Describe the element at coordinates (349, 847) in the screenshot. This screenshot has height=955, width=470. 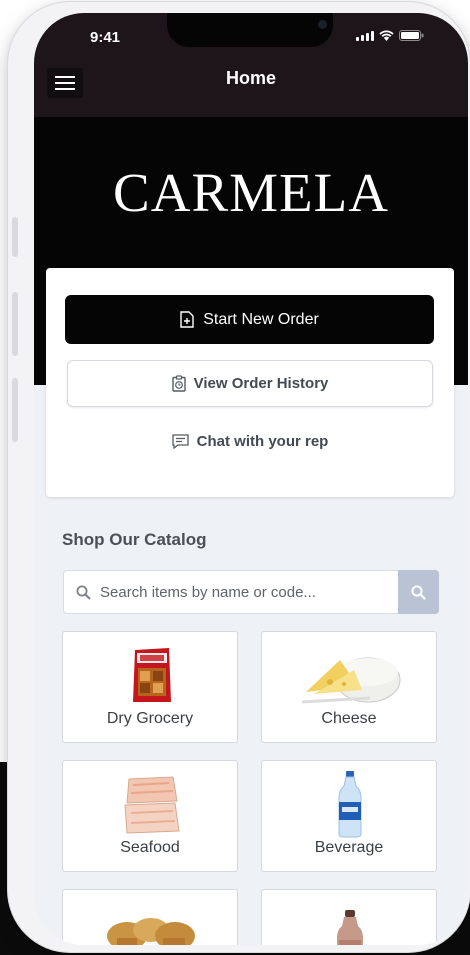
I see `category-label: Beverage` at that location.